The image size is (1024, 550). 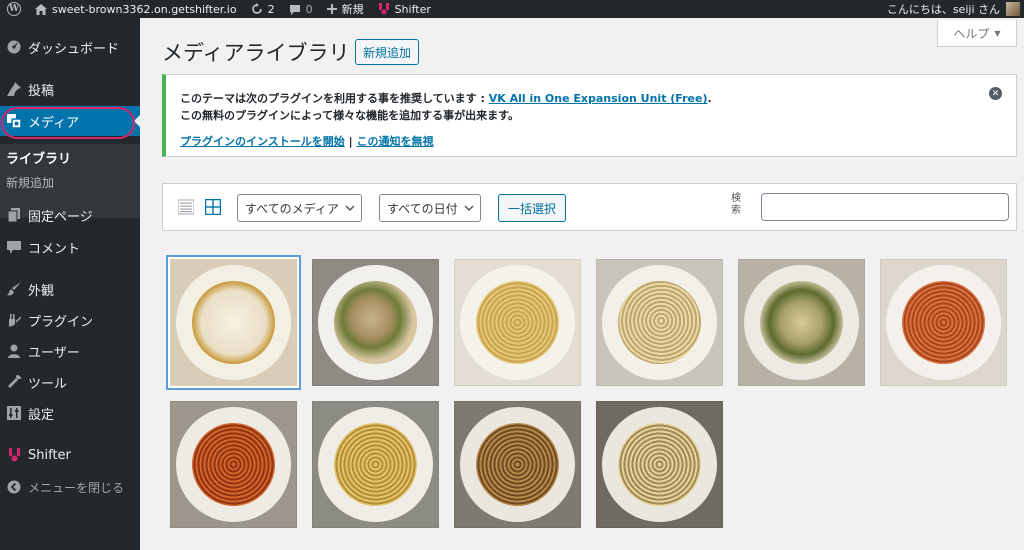 I want to click on account-greeting: こんにちは、seiji さん, so click(x=943, y=9).